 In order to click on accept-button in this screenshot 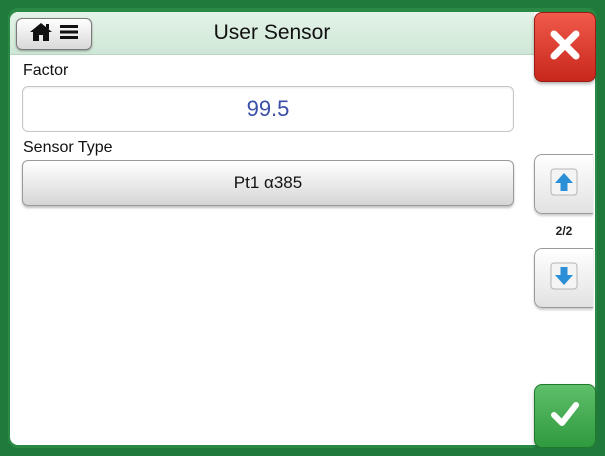, I will do `click(565, 416)`.